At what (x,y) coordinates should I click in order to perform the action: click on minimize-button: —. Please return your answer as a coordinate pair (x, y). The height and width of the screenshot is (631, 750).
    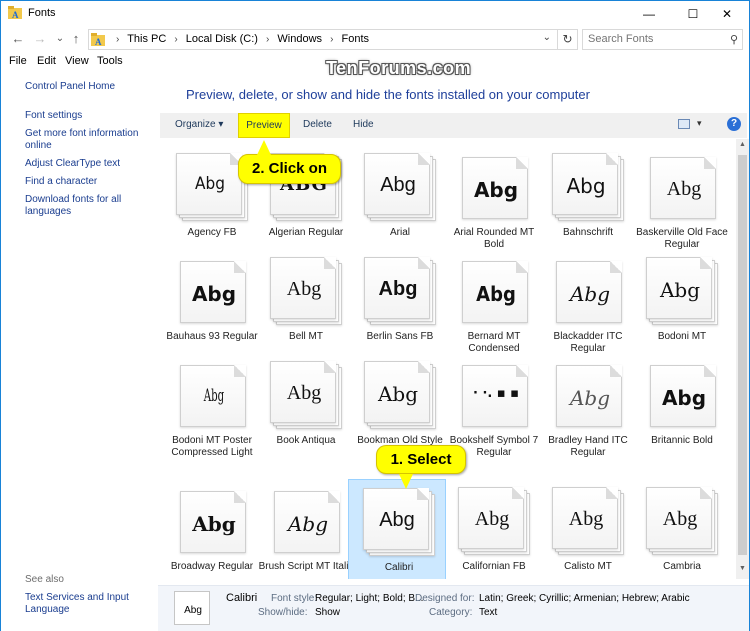
    Looking at the image, I should click on (649, 13).